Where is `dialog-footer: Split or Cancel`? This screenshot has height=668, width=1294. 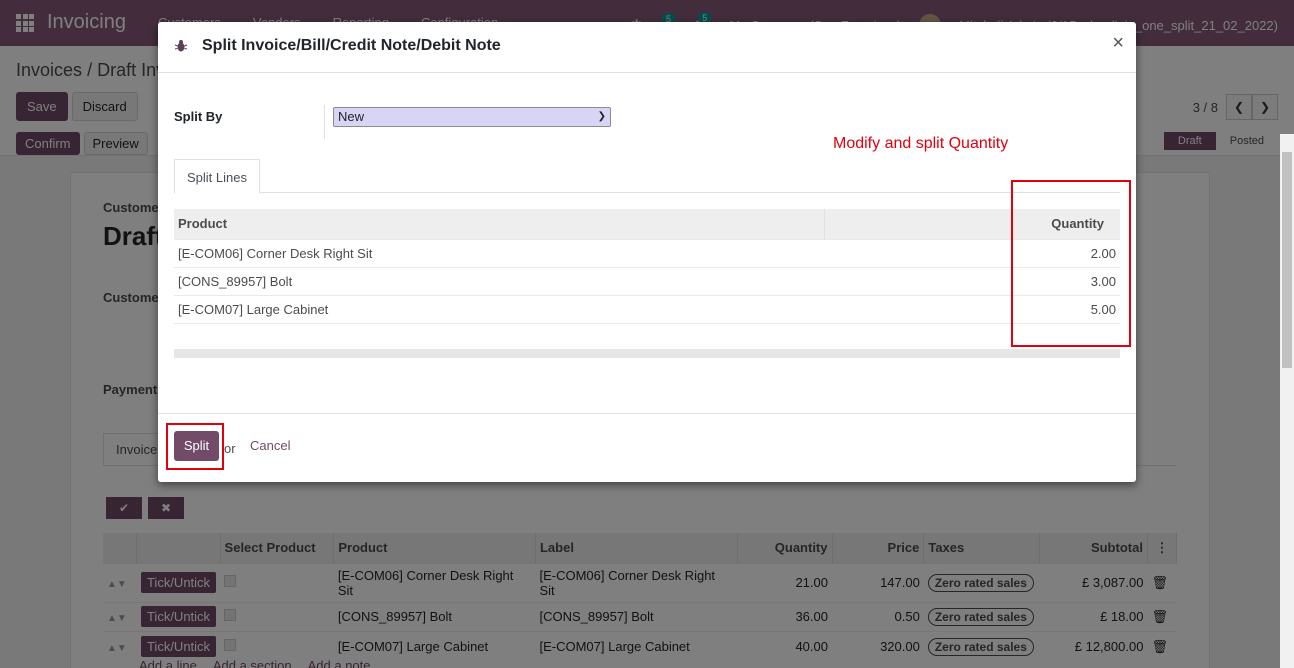 dialog-footer: Split or Cancel is located at coordinates (647, 447).